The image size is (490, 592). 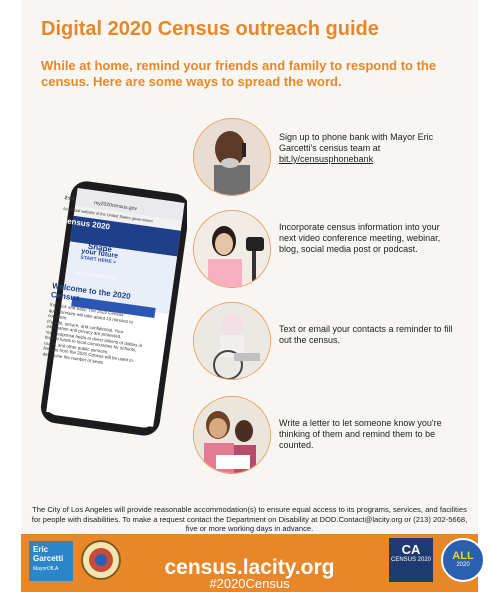 What do you see at coordinates (232, 341) in the screenshot?
I see `photo-woman-wheelchair` at bounding box center [232, 341].